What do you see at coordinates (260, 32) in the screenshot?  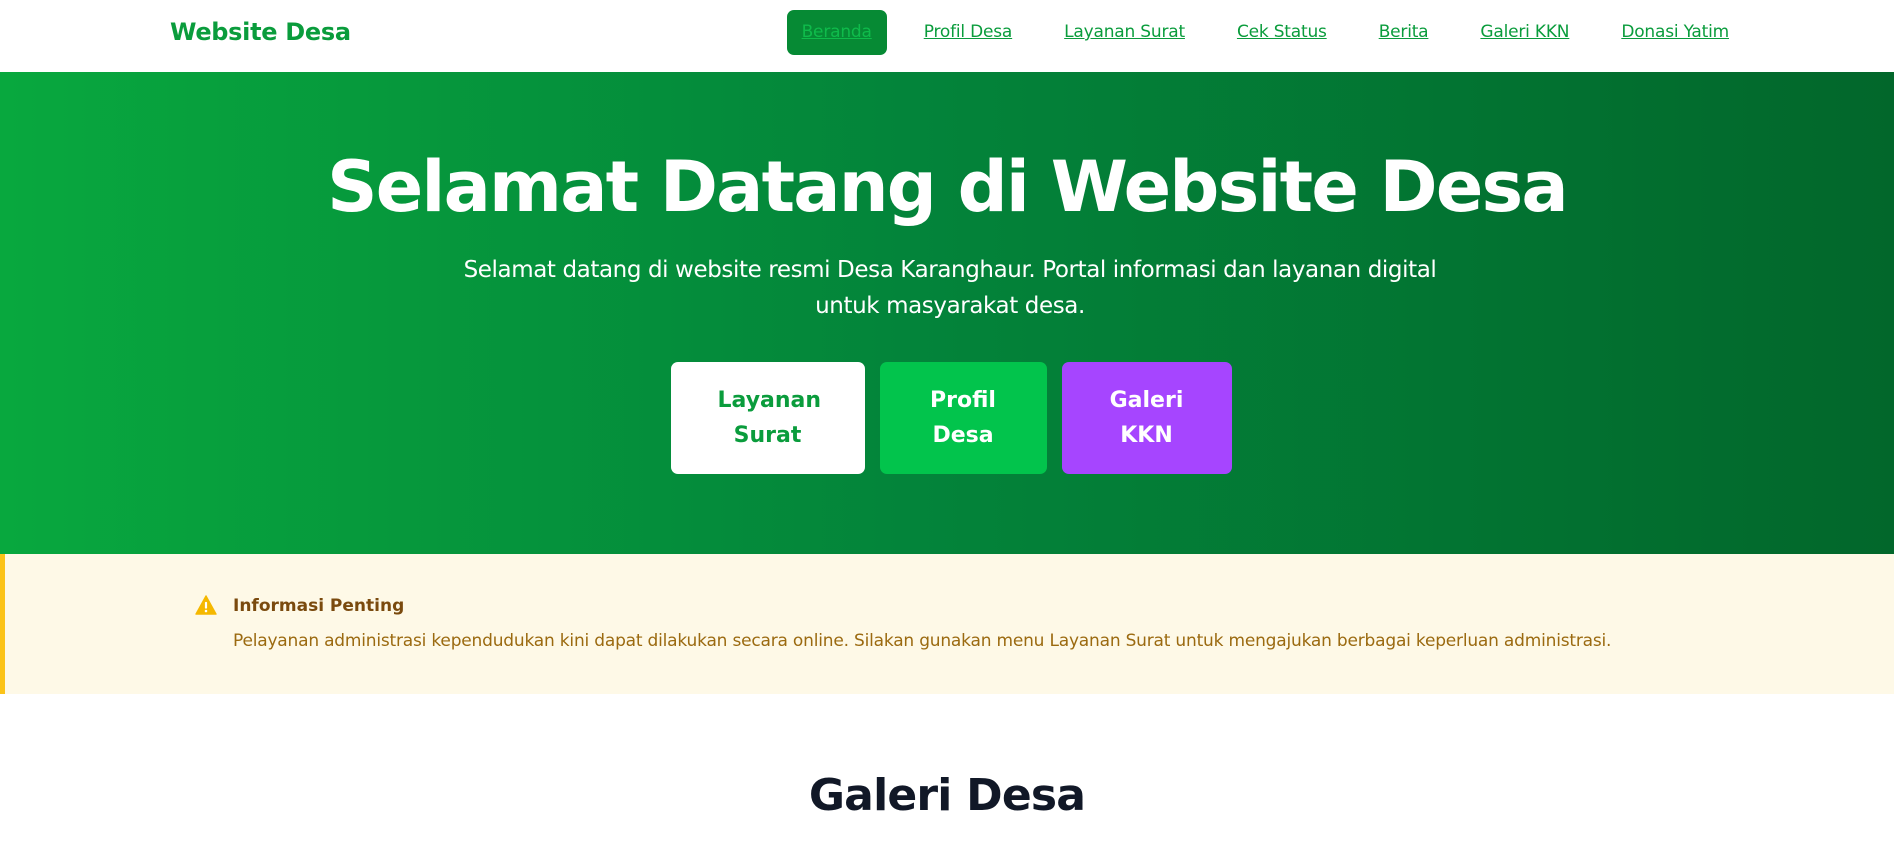 I see `site-brand: Website Desa` at bounding box center [260, 32].